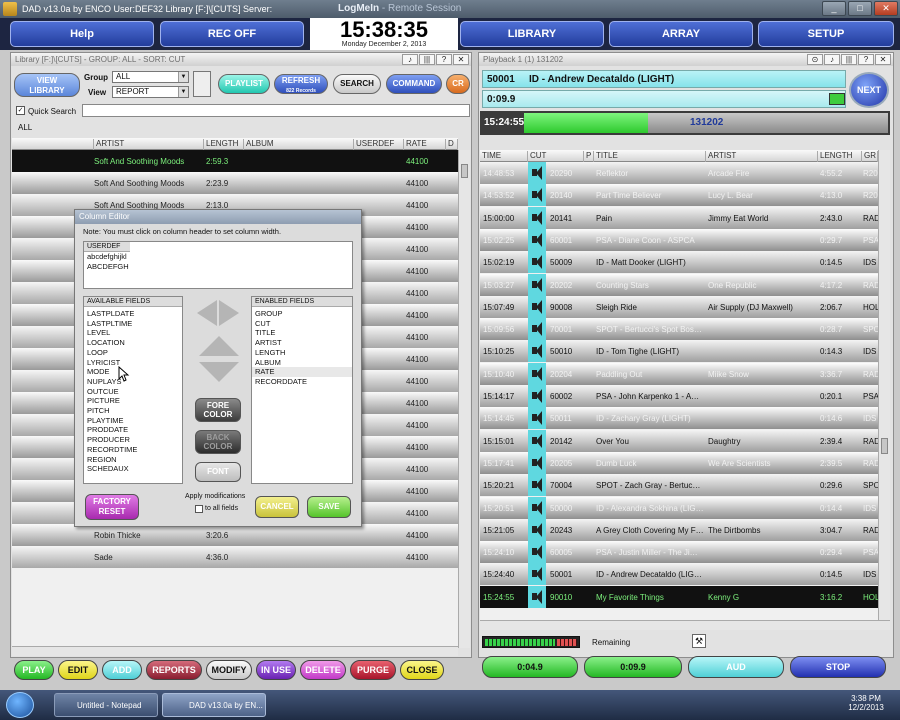 The height and width of the screenshot is (720, 900). What do you see at coordinates (219, 372) in the screenshot?
I see `arrow-down-icon` at bounding box center [219, 372].